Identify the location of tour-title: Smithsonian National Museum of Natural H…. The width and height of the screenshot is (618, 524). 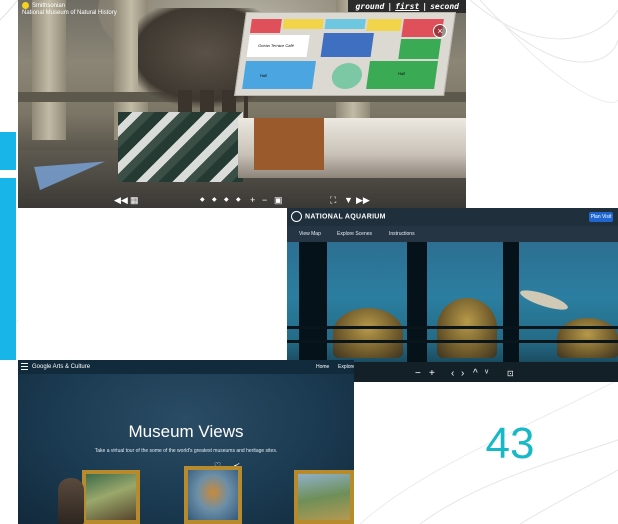
(102, 9).